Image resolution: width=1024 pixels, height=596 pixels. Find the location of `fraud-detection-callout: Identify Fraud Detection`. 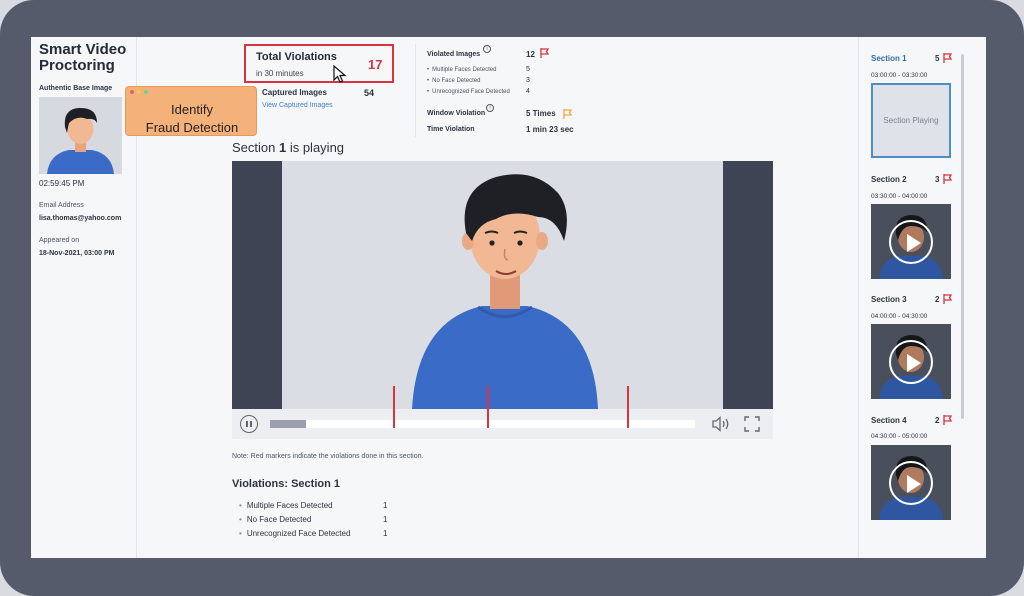

fraud-detection-callout: Identify Fraud Detection is located at coordinates (191, 111).